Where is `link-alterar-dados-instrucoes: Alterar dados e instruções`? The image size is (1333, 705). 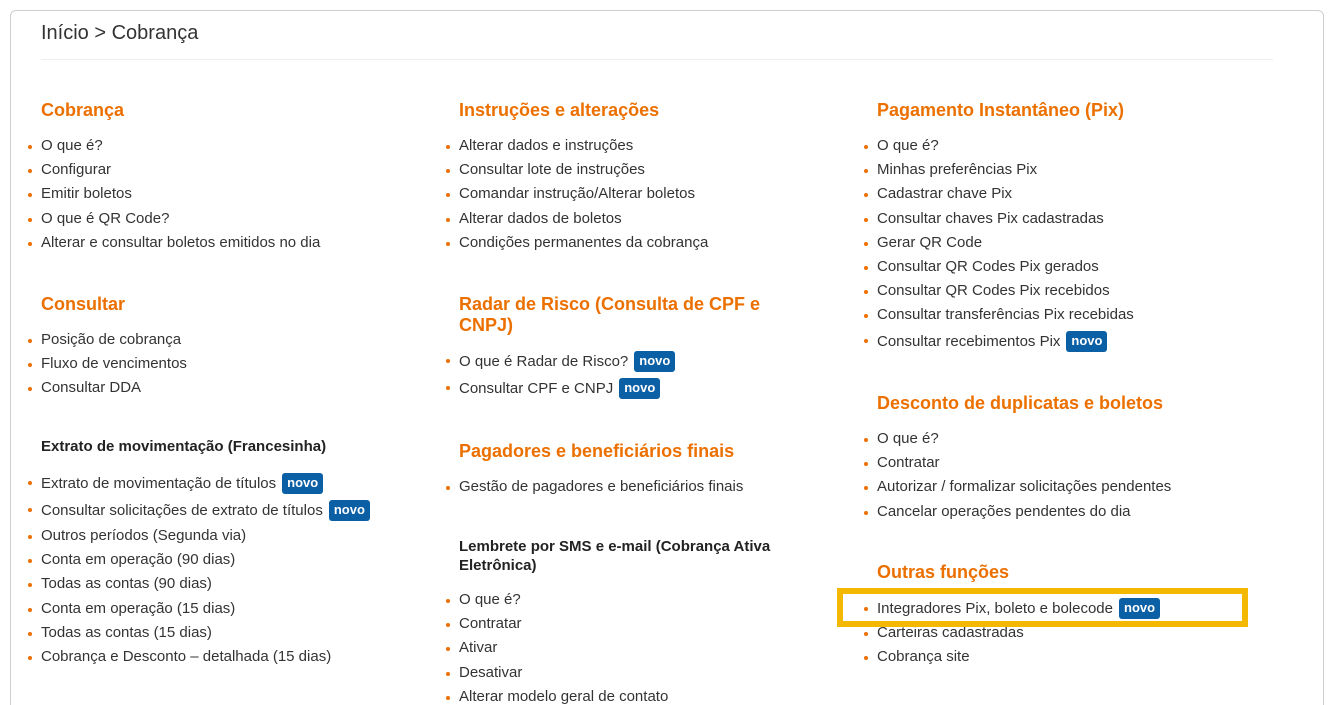 link-alterar-dados-instrucoes: Alterar dados e instruções is located at coordinates (546, 145).